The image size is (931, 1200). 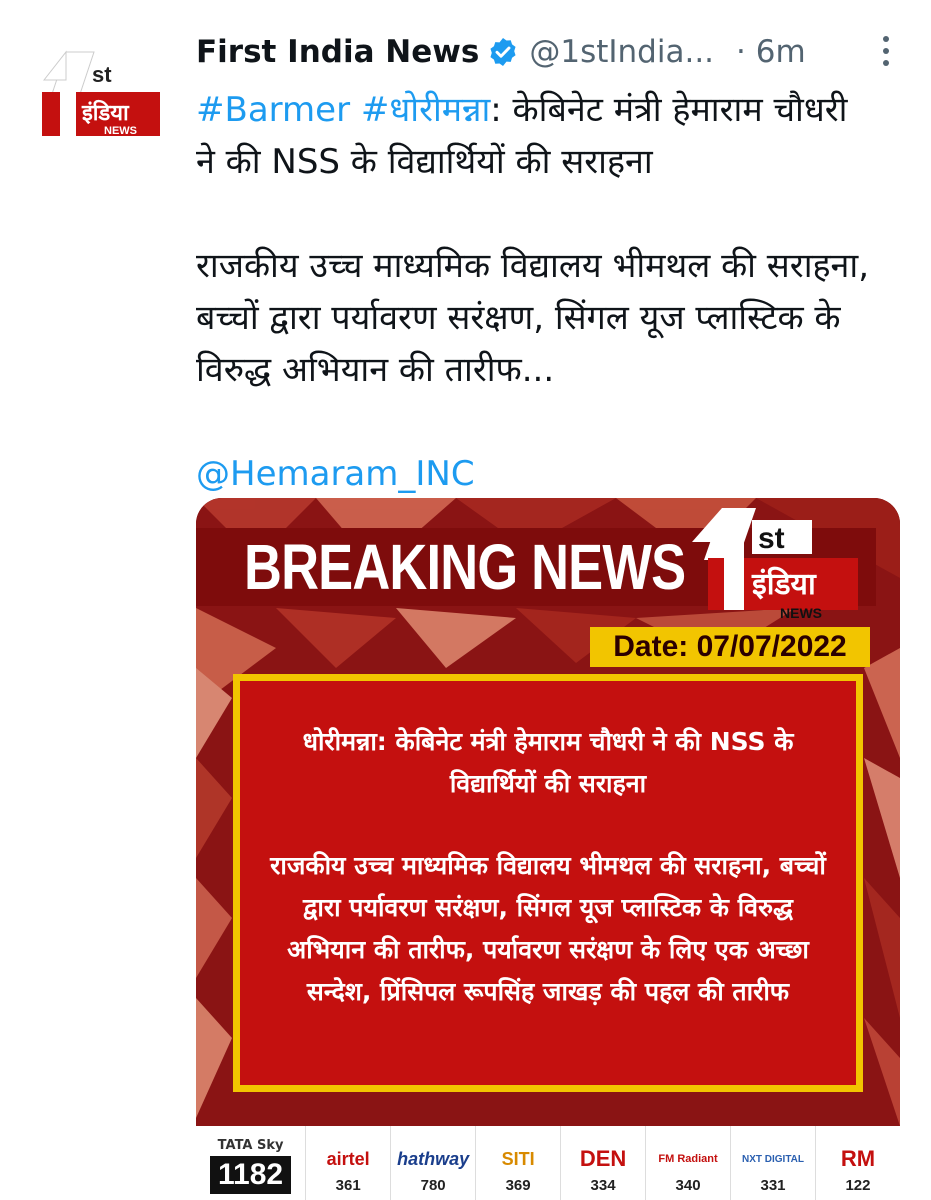 I want to click on channel-den: DEN 334, so click(x=604, y=1163).